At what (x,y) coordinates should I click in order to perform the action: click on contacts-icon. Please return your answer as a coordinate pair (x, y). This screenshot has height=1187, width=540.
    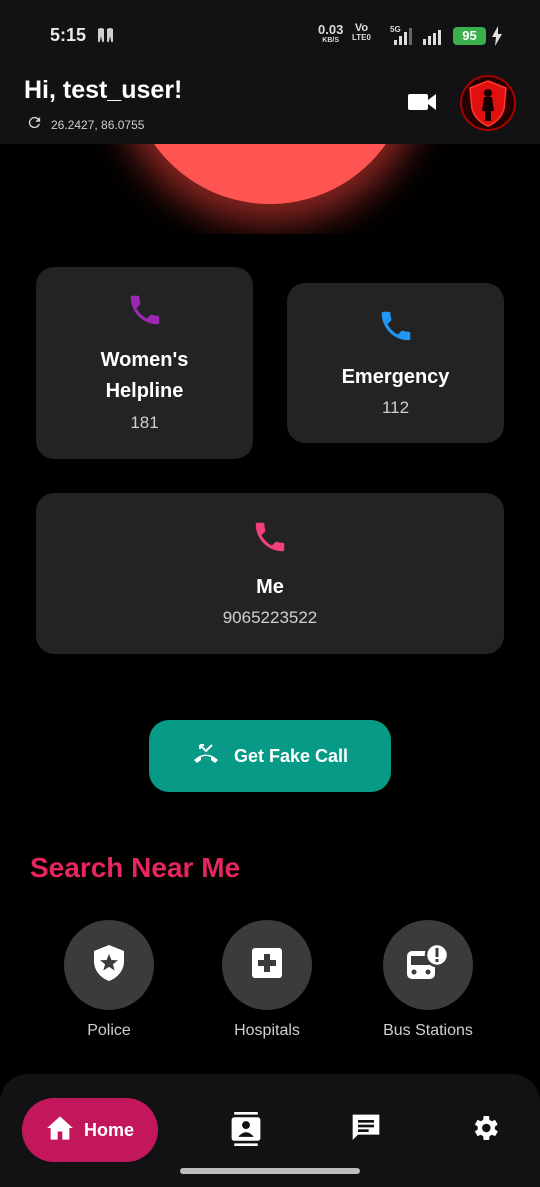
    Looking at the image, I should click on (246, 1131).